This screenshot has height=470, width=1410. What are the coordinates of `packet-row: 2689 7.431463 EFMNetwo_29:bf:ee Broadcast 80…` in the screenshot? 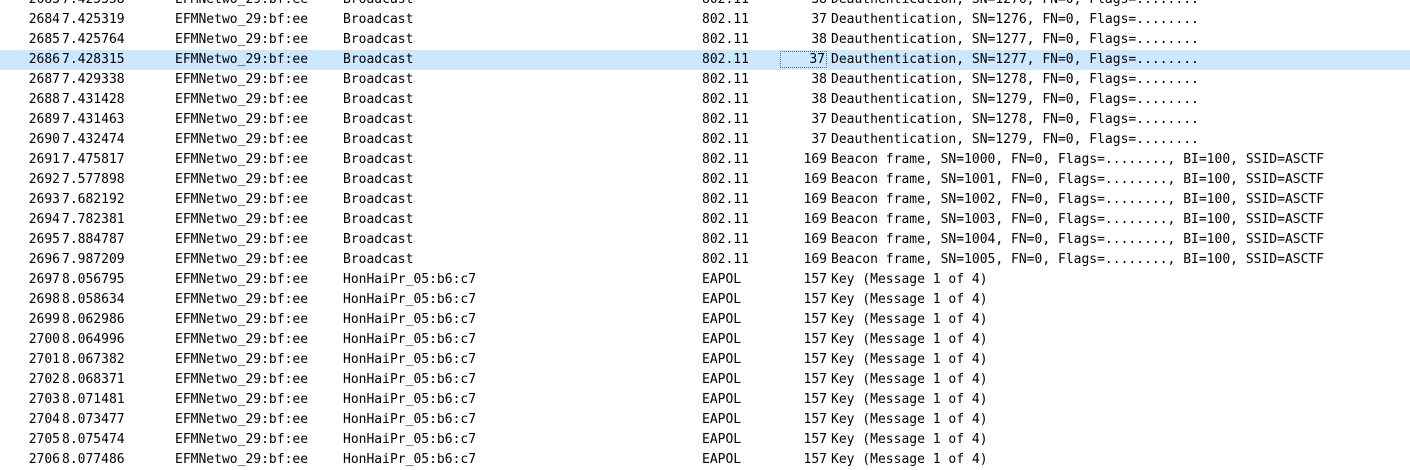 It's located at (705, 120).